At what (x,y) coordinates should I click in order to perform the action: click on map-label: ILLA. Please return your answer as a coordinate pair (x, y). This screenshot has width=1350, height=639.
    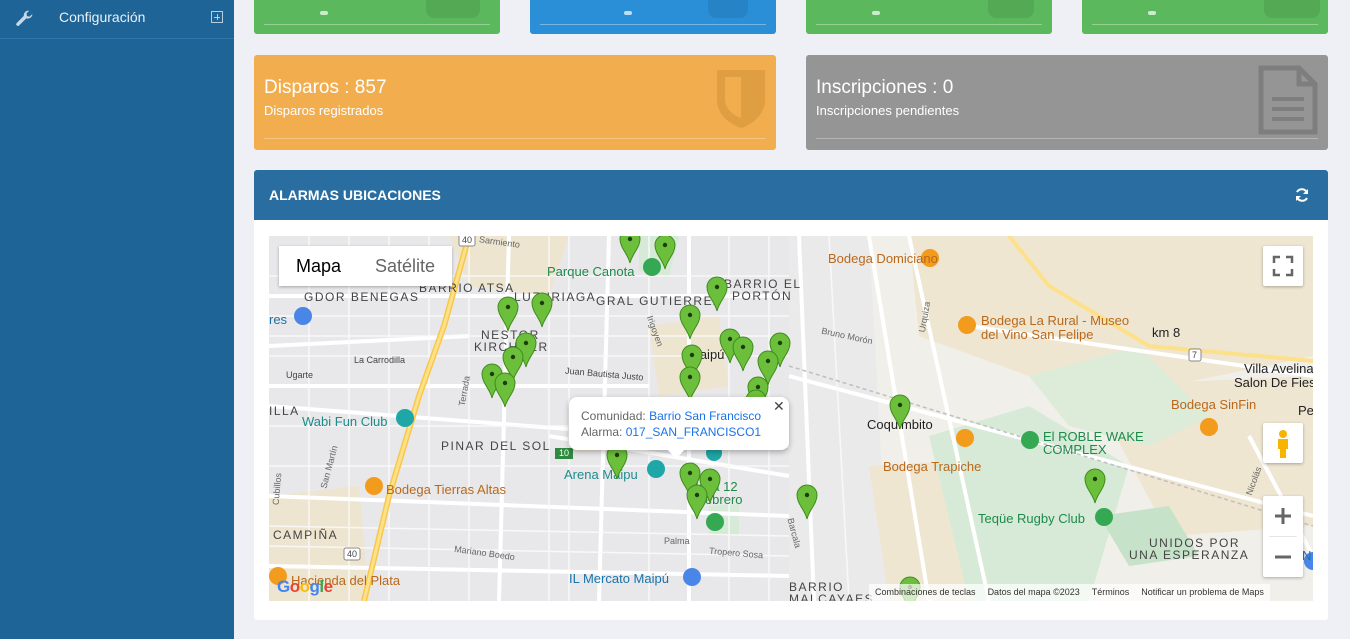
    Looking at the image, I should click on (284, 411).